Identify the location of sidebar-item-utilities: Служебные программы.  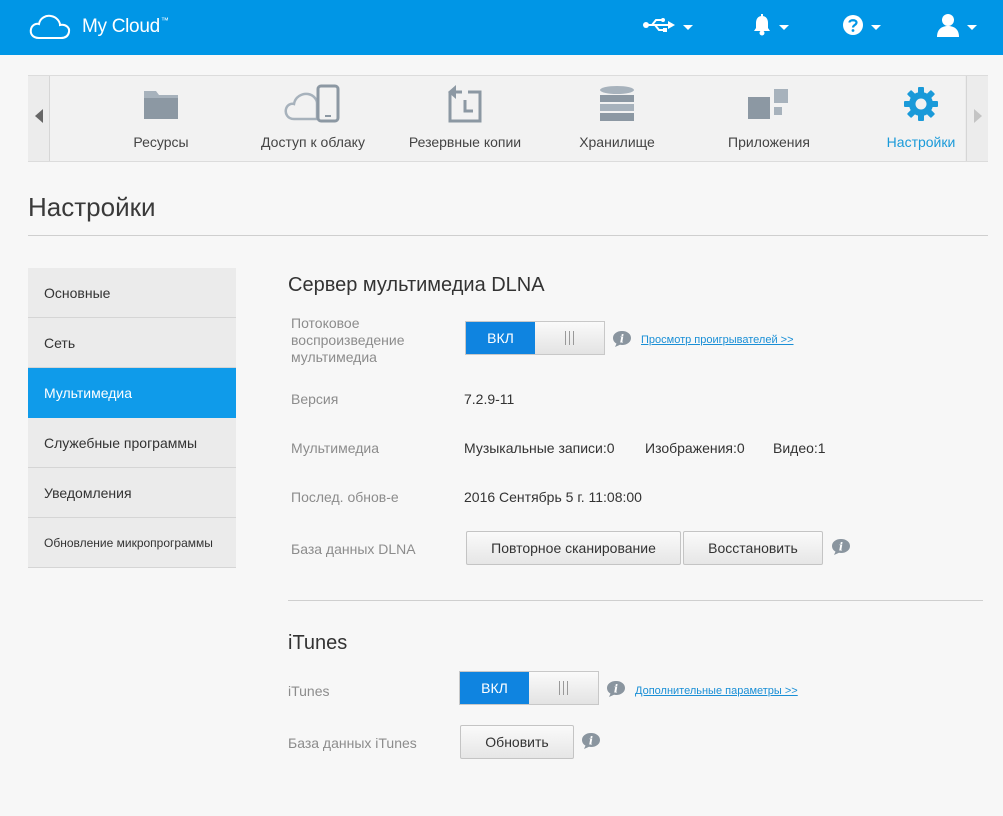
(132, 443).